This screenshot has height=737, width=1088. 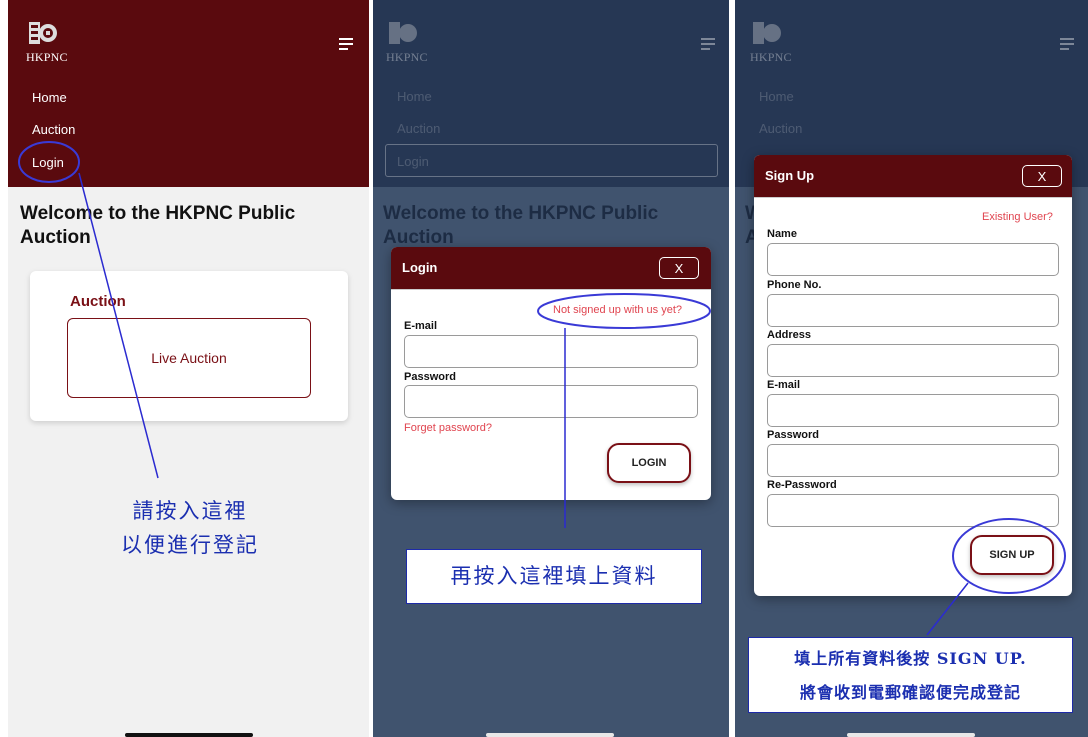 What do you see at coordinates (551, 160) in the screenshot?
I see `nav-login-highlight` at bounding box center [551, 160].